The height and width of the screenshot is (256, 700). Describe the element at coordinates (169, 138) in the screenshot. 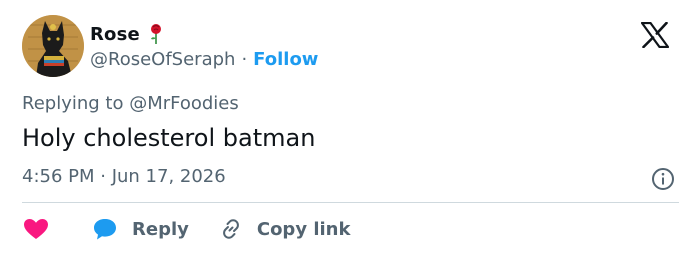

I see `tweet-text: Holy cholesterol batman` at that location.